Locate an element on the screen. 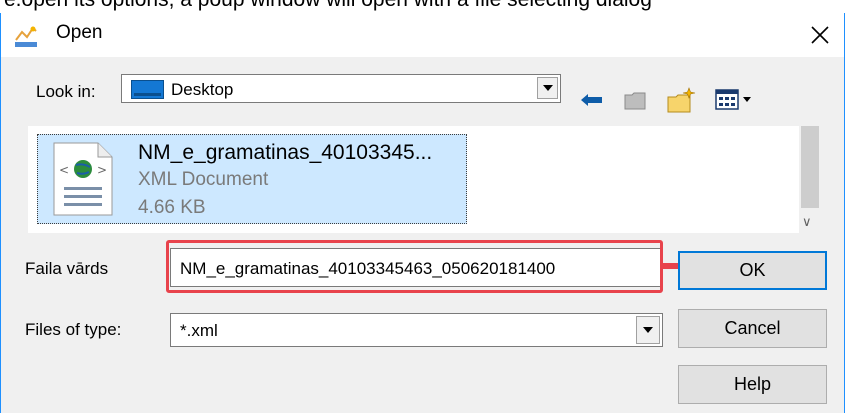 The image size is (856, 413). look-in-label: Look in: is located at coordinates (66, 91).